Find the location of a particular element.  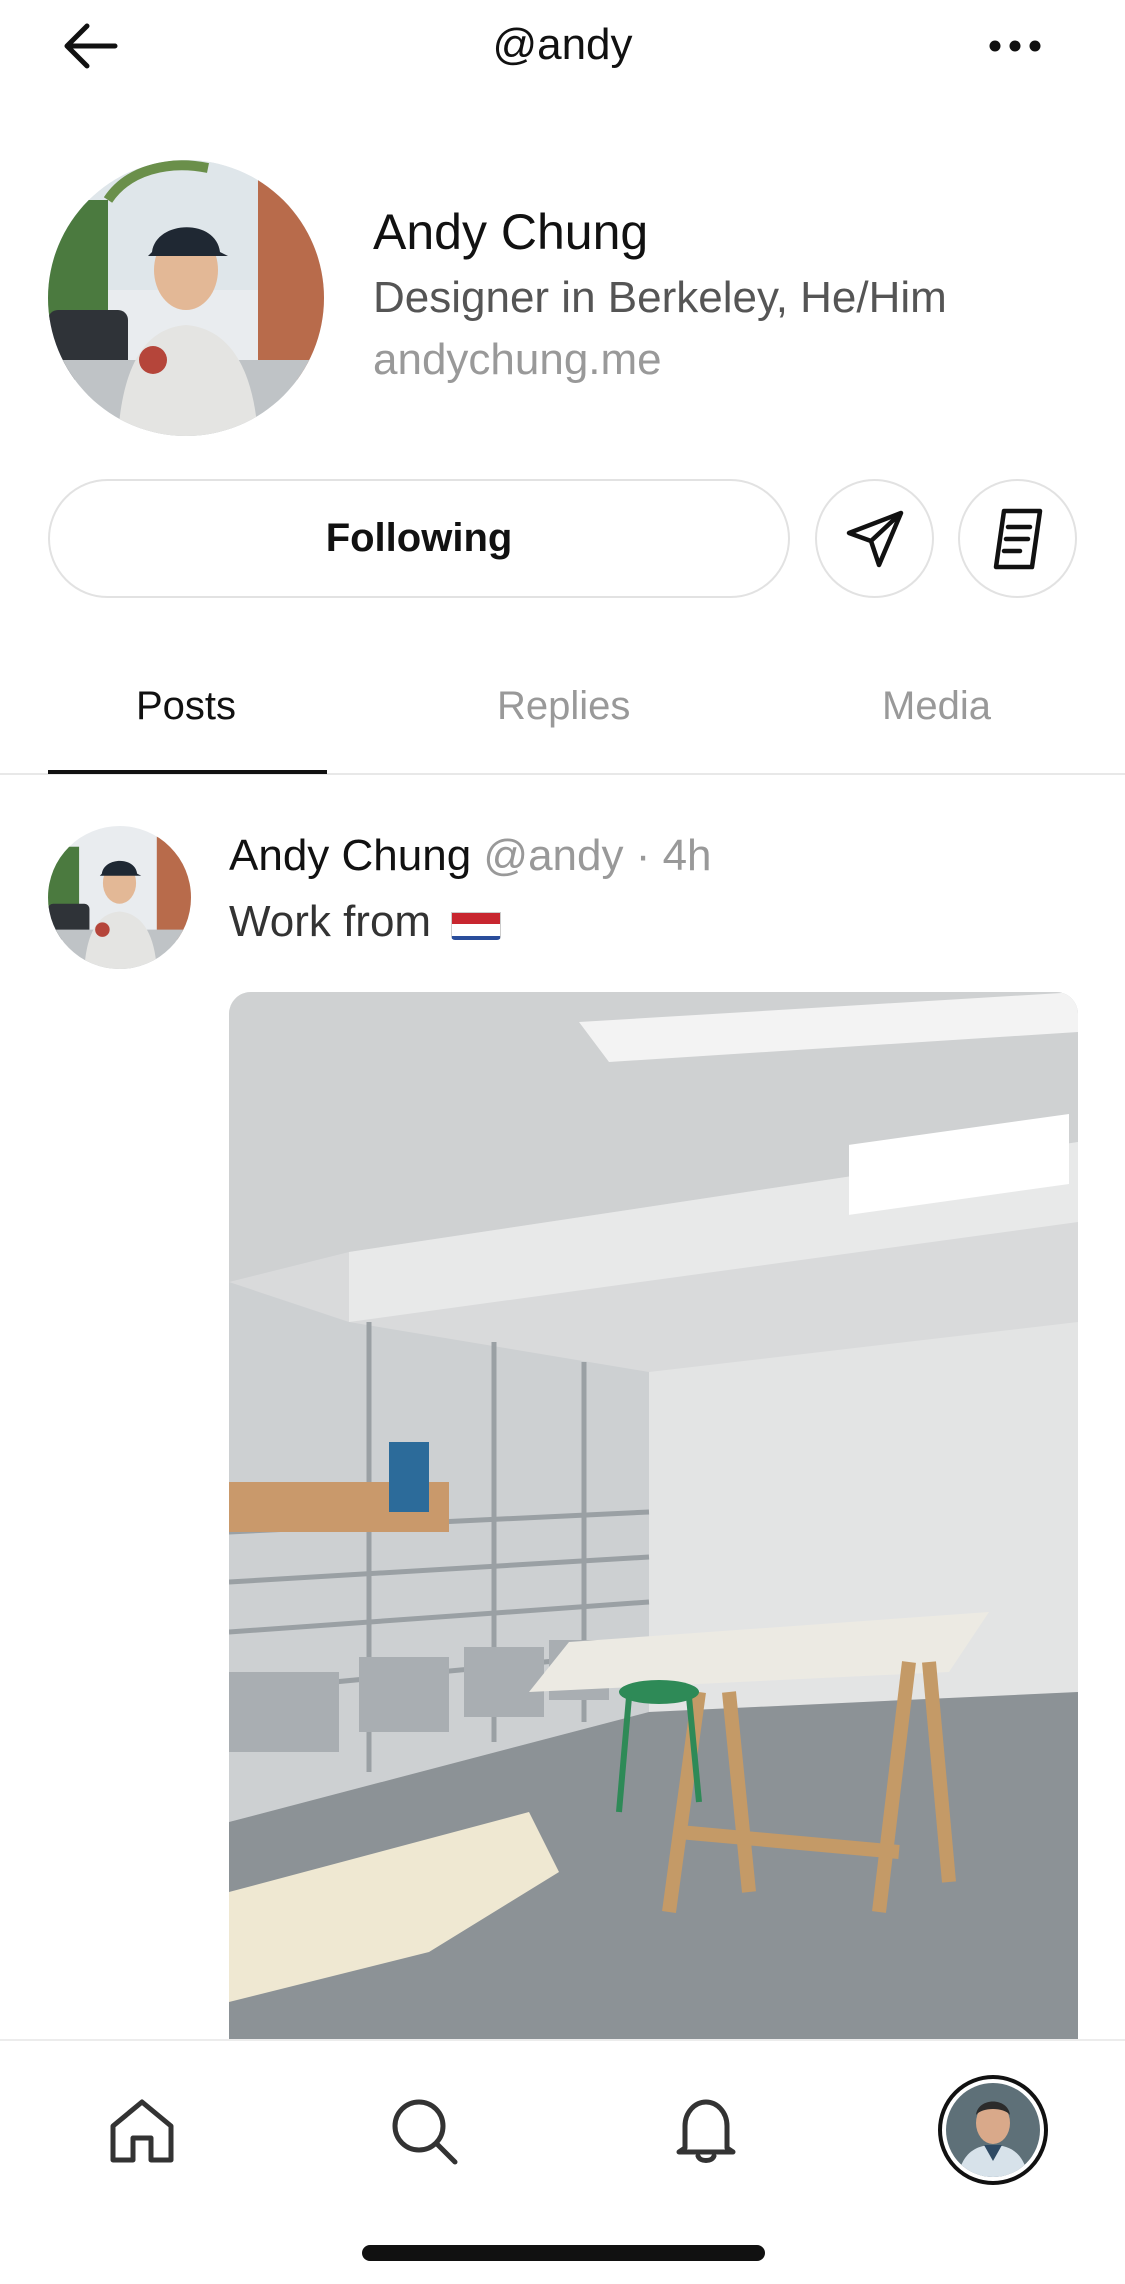

nav-notifications is located at coordinates (706, 2131).